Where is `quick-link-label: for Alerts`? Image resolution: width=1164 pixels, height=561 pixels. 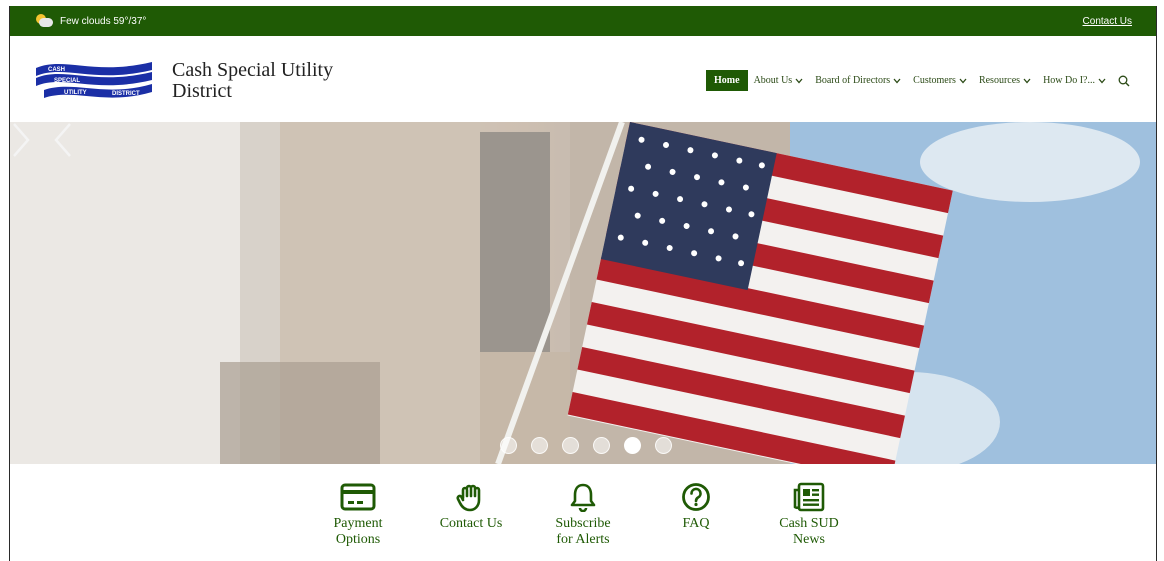 quick-link-label: for Alerts is located at coordinates (583, 539).